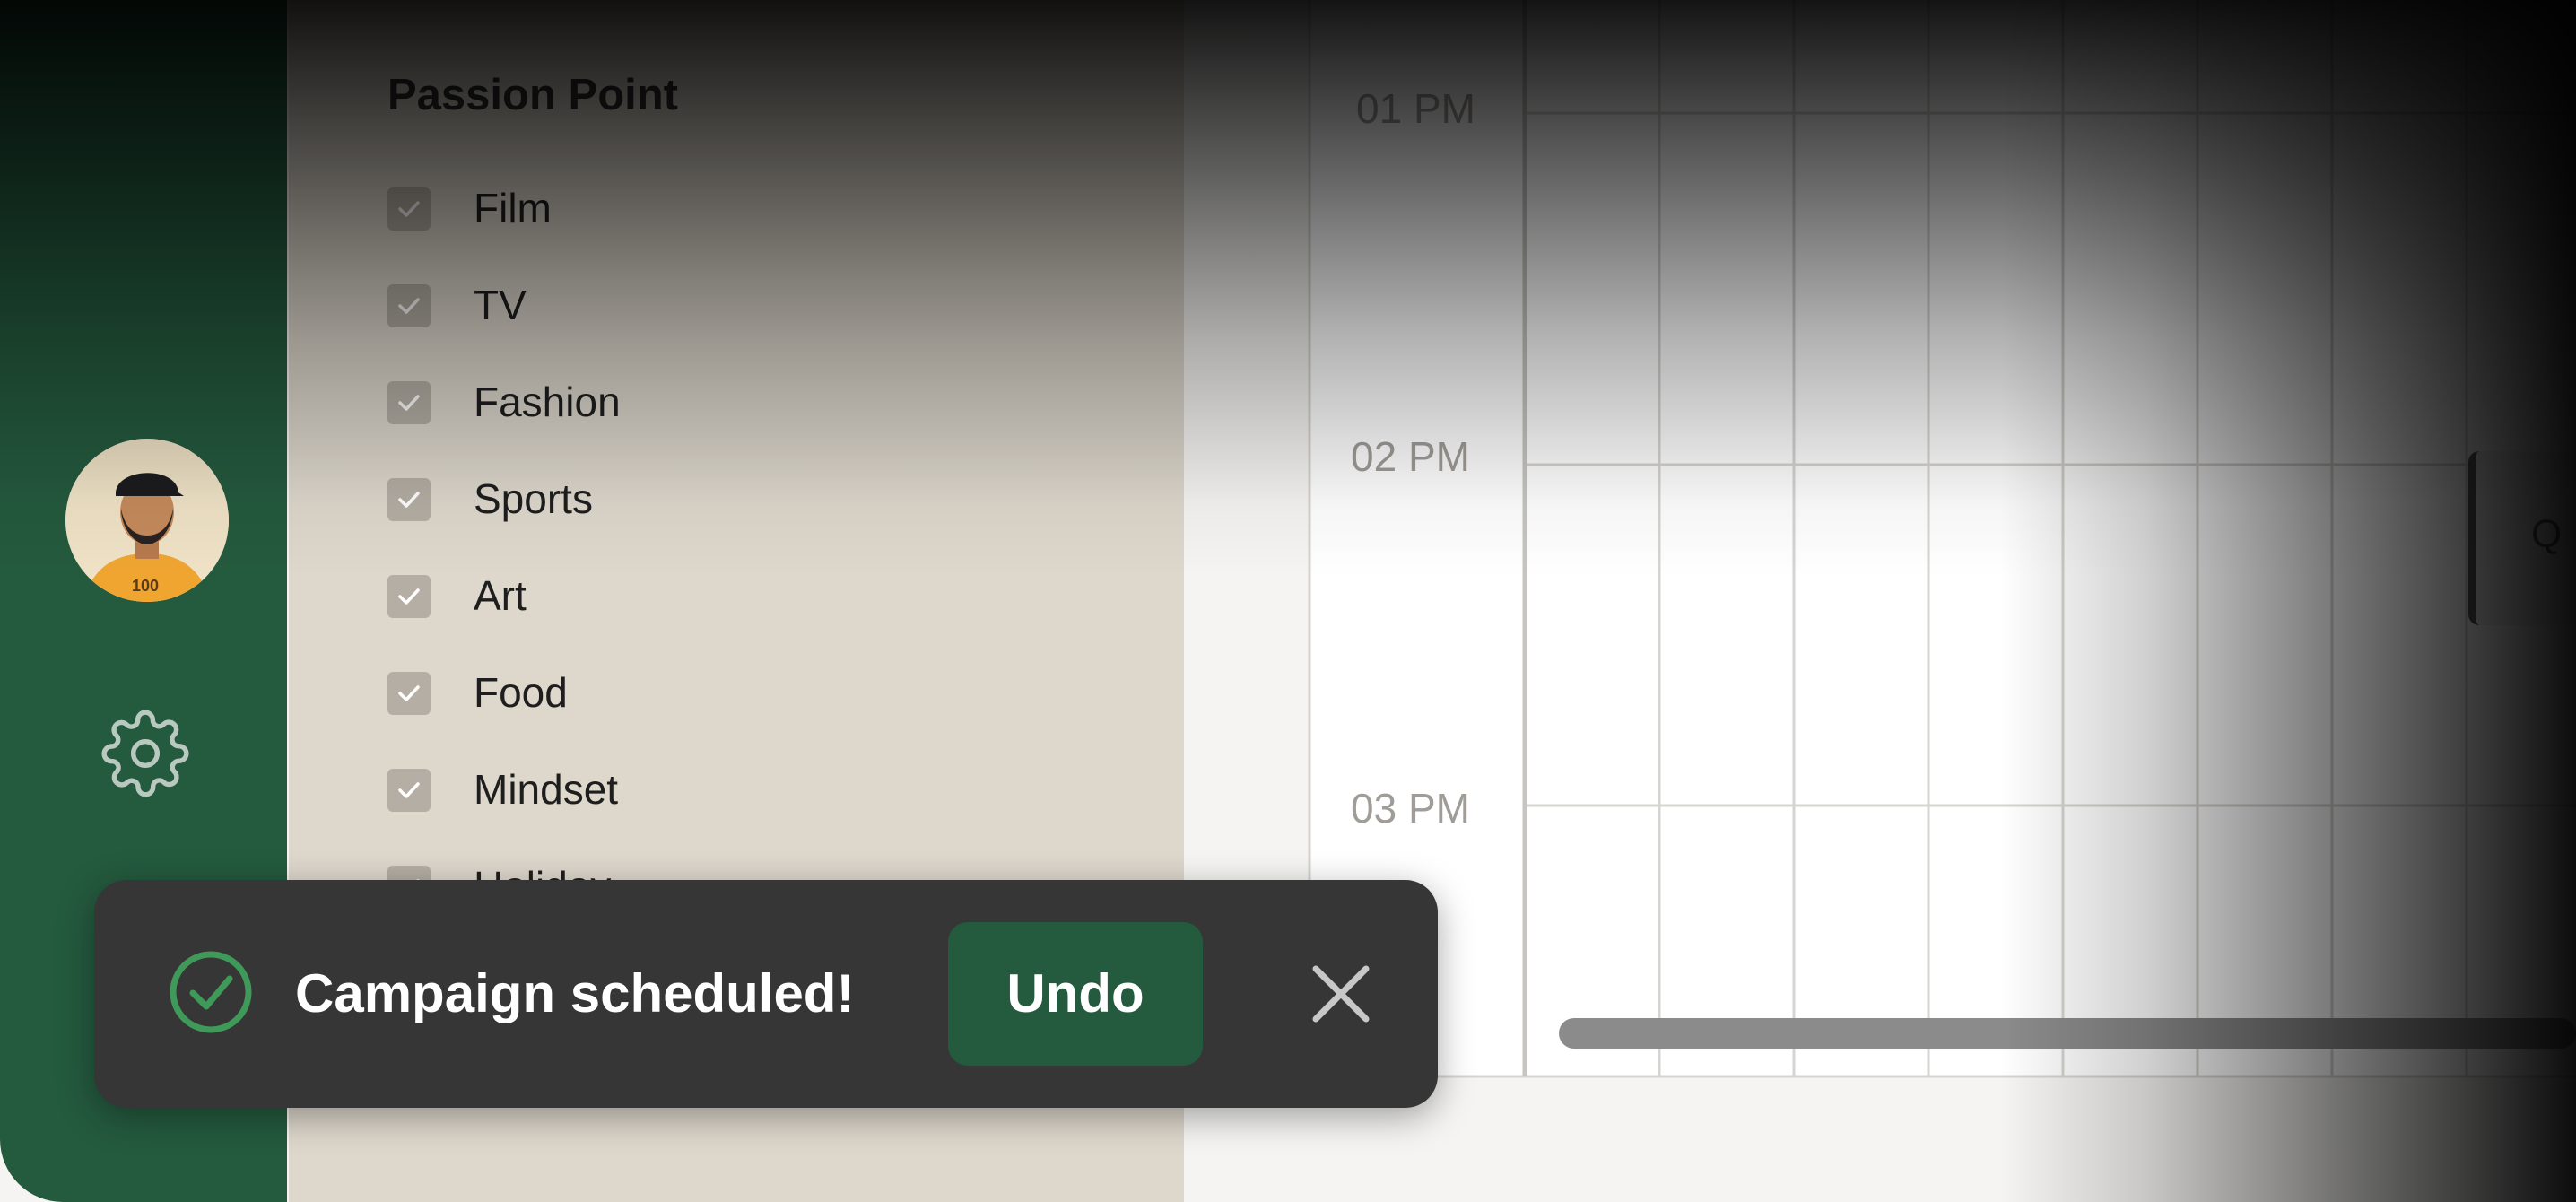  What do you see at coordinates (1075, 994) in the screenshot?
I see `undo-button: Undo` at bounding box center [1075, 994].